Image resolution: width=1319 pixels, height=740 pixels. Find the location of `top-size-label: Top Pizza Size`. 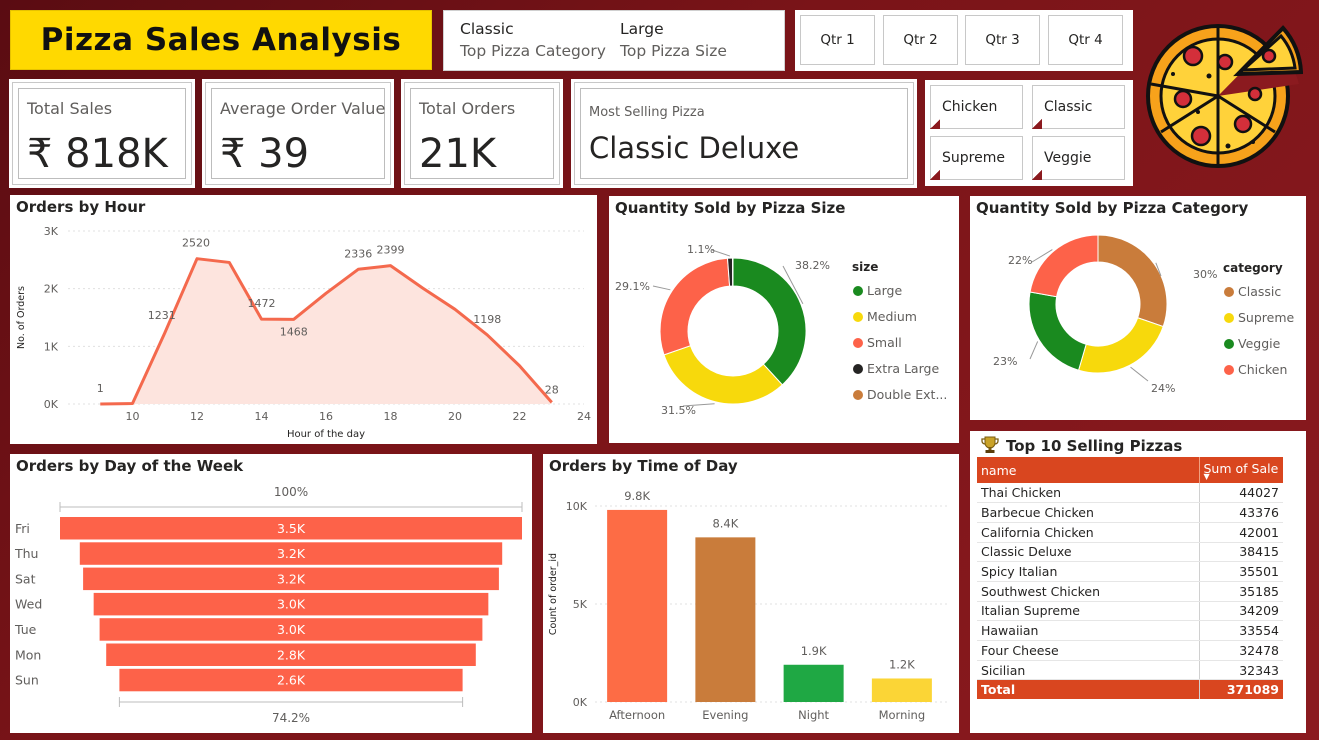

top-size-label: Top Pizza Size is located at coordinates (673, 51).